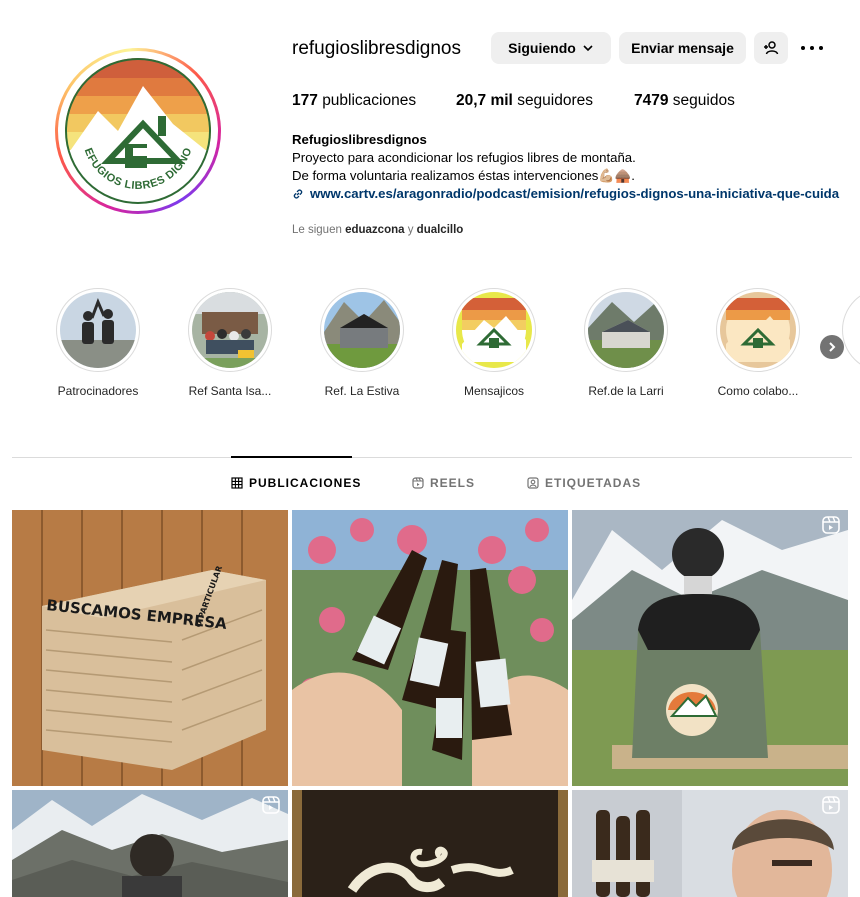 This screenshot has height=897, width=860. I want to click on post-tile-wood: BUSCAMOS EMPRESA O PARTICULAR, so click(150, 648).